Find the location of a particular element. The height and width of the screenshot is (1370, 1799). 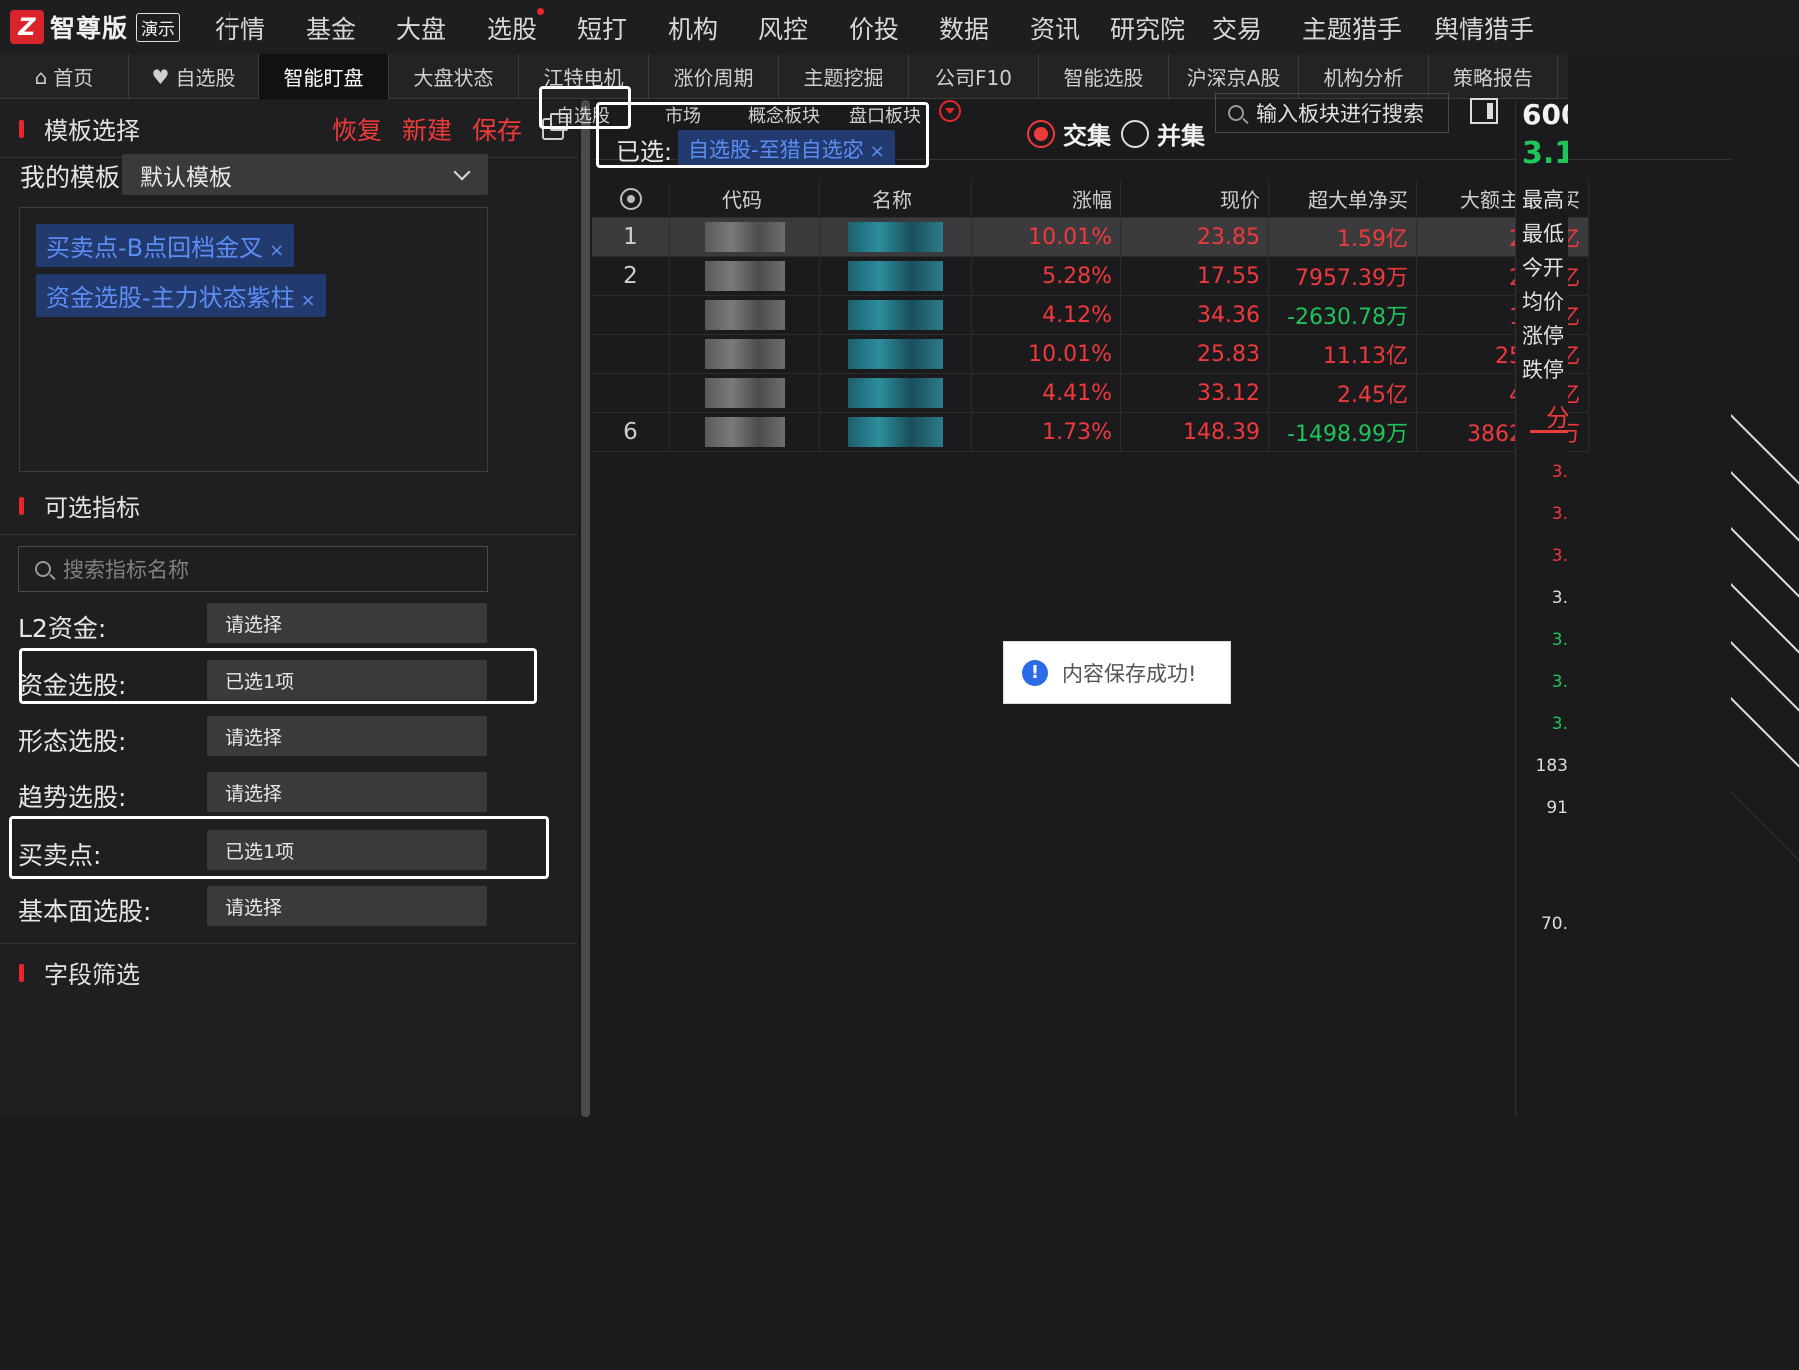

header-cell: 名称 is located at coordinates (896, 198).